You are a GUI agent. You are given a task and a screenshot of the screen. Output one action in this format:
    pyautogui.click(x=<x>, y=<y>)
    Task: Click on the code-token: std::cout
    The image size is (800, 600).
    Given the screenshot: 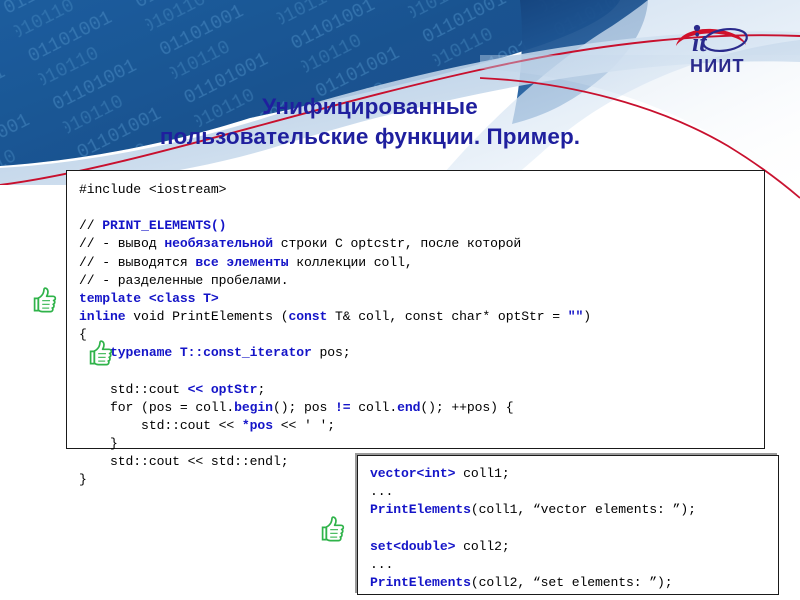 What is the action you would take?
    pyautogui.click(x=133, y=389)
    